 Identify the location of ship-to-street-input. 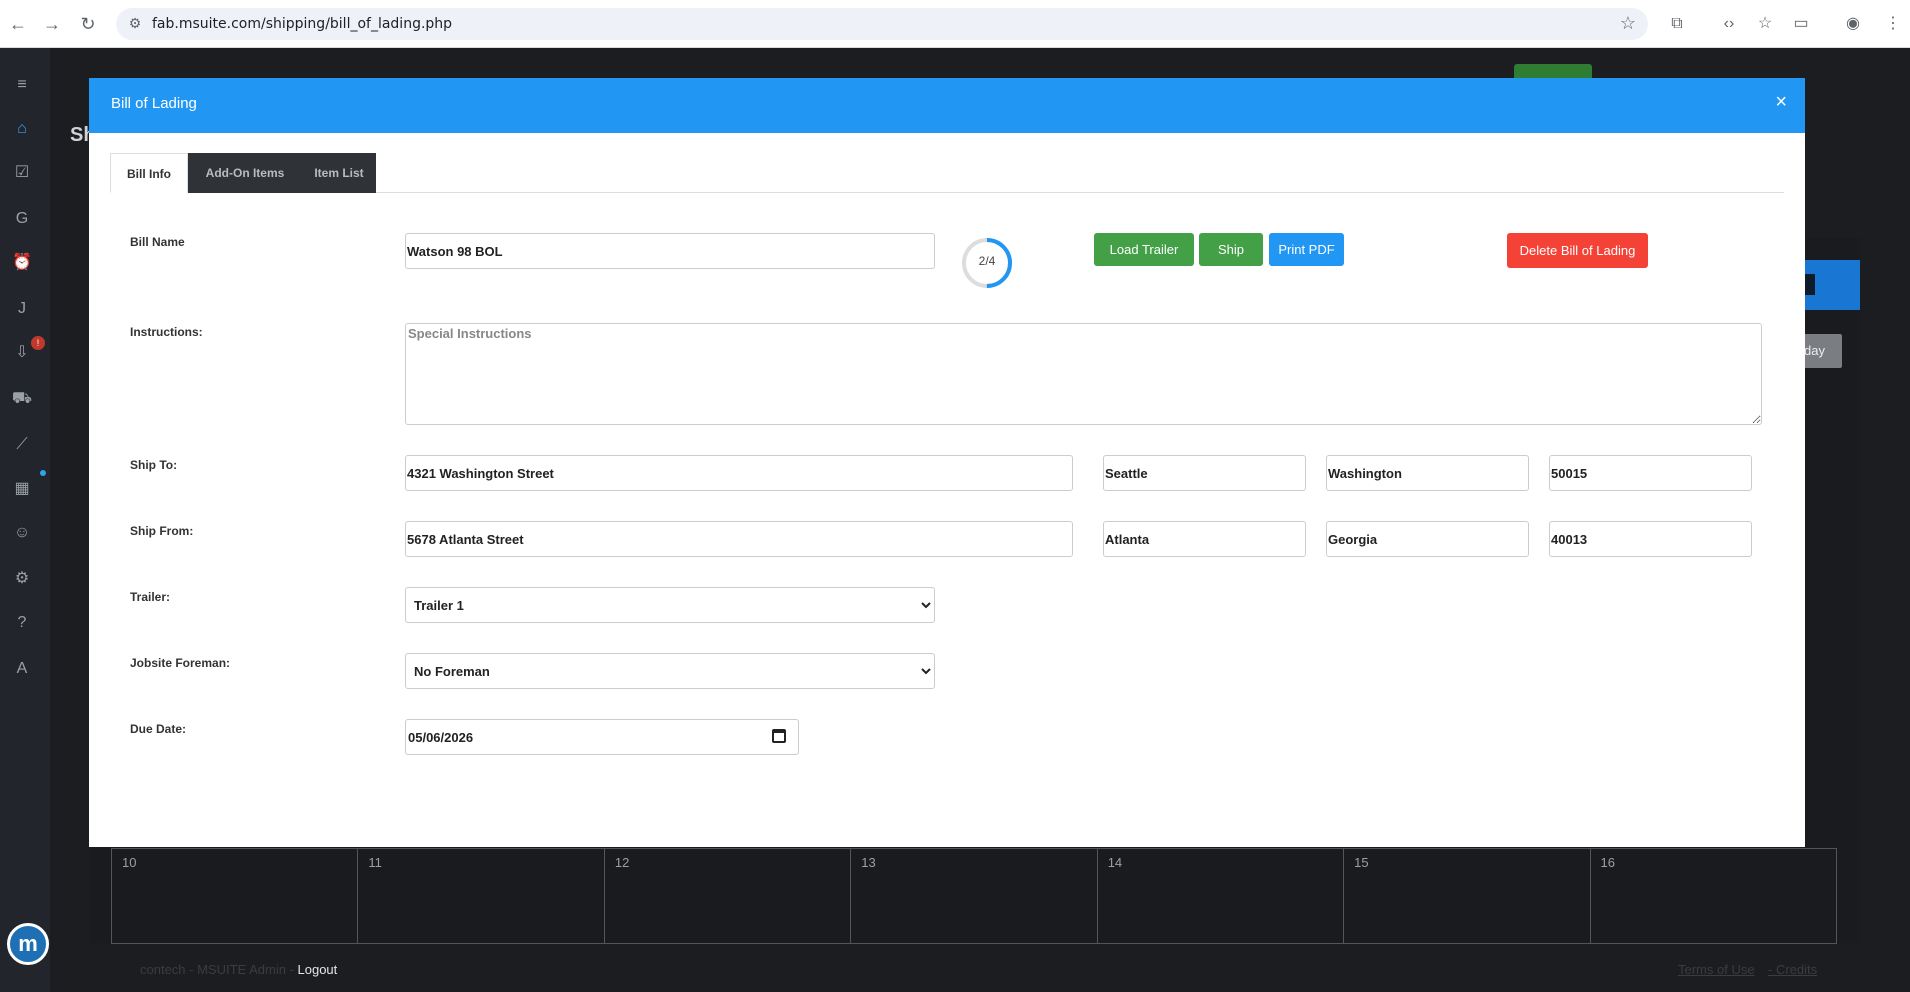
(739, 473).